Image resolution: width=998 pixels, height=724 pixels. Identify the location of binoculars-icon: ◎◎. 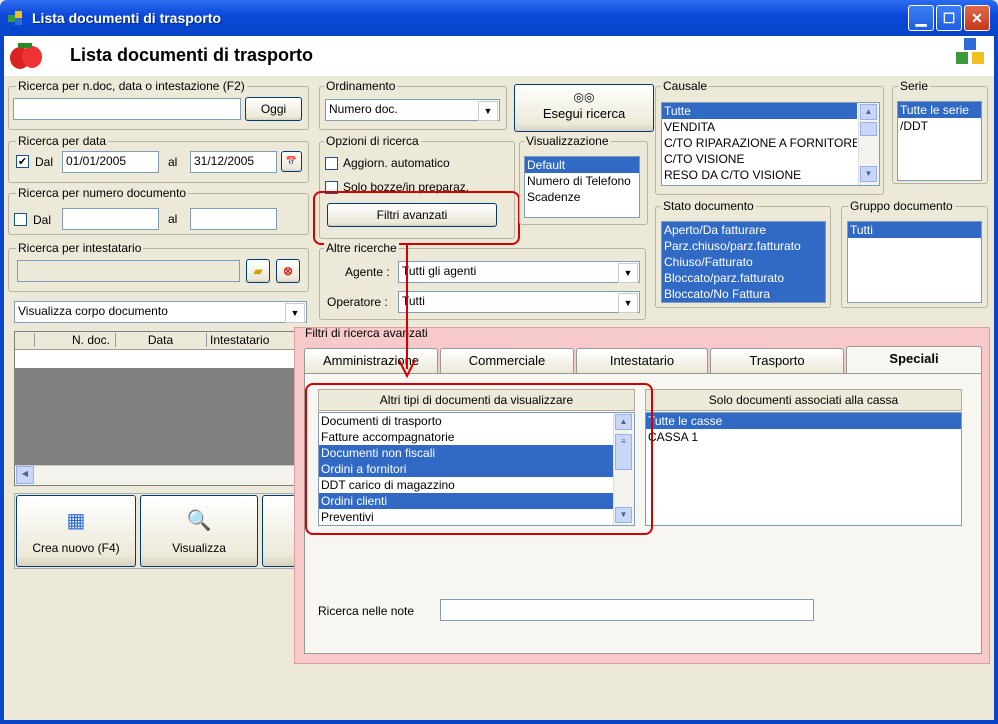
(584, 97).